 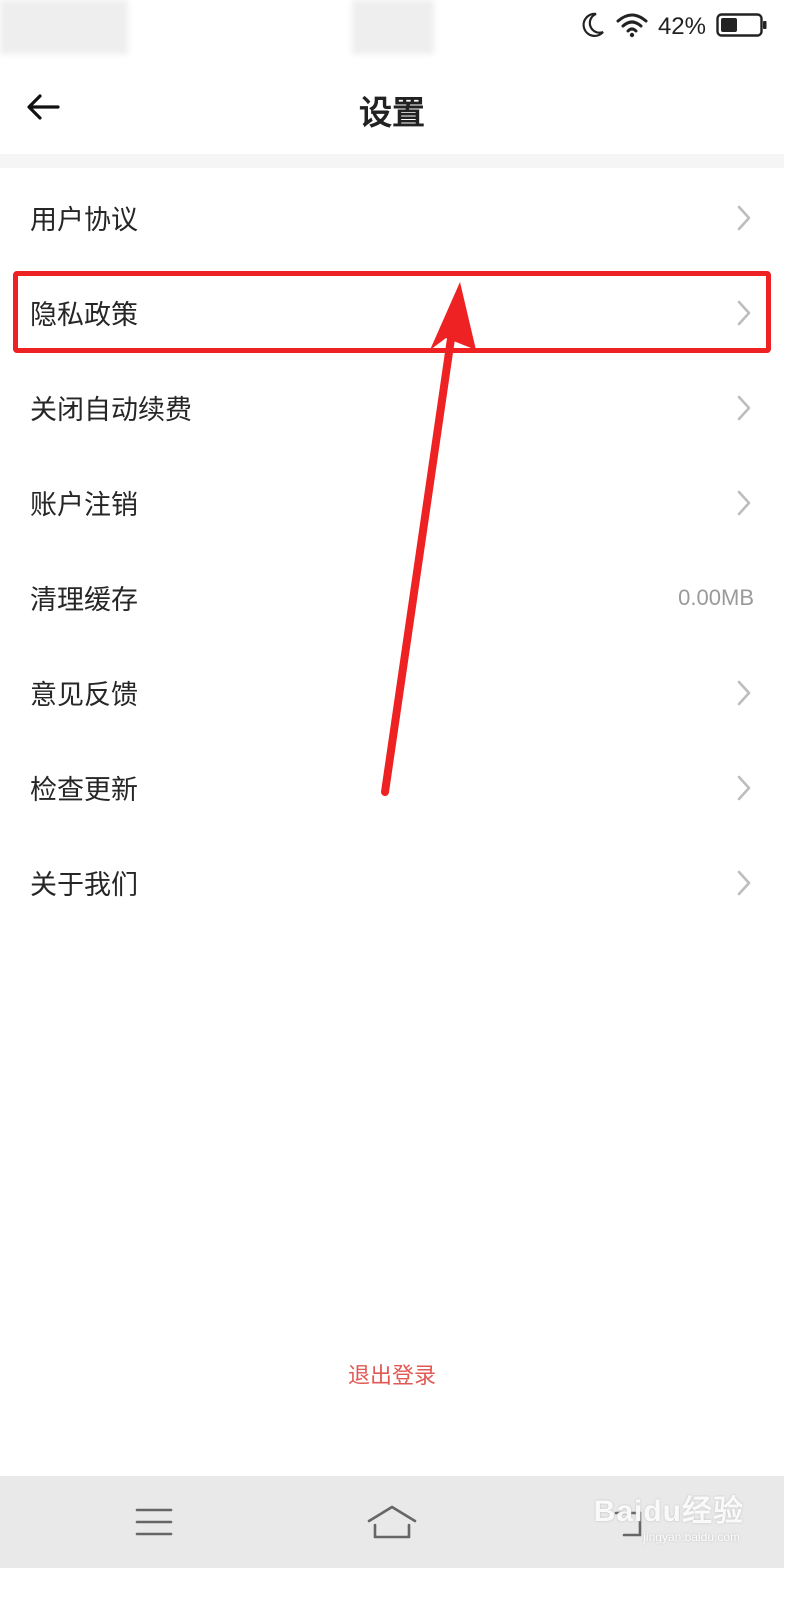 What do you see at coordinates (84, 315) in the screenshot?
I see `setting-label: 隐私政策` at bounding box center [84, 315].